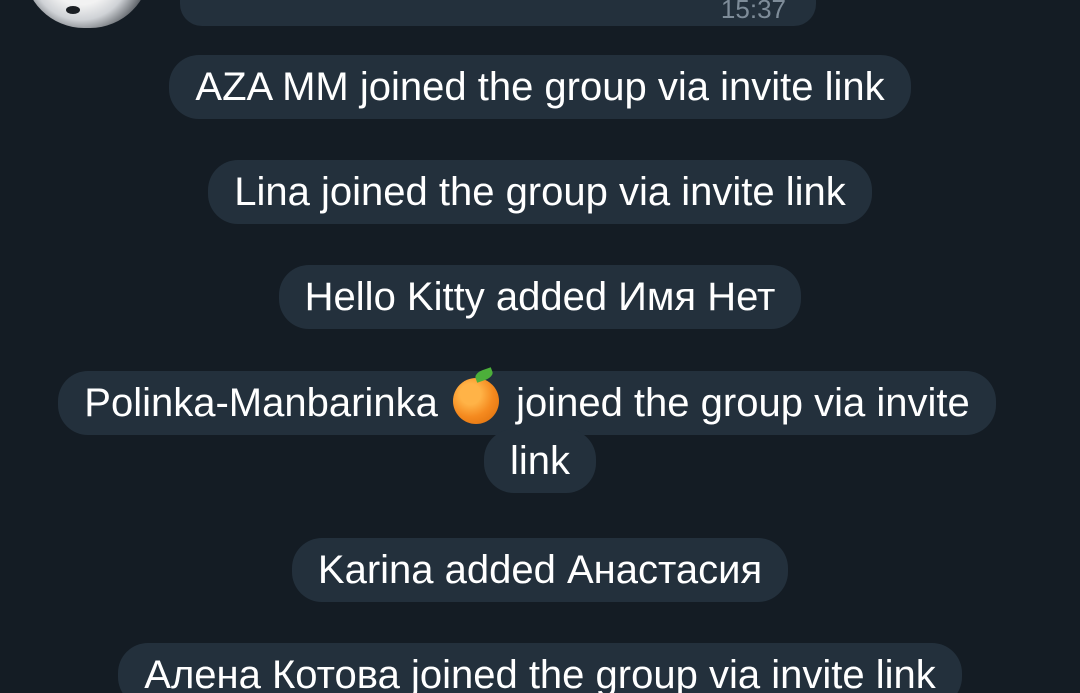 The height and width of the screenshot is (693, 1080). Describe the element at coordinates (498, 13) in the screenshot. I see `previous-message-bubble: 15:37` at that location.